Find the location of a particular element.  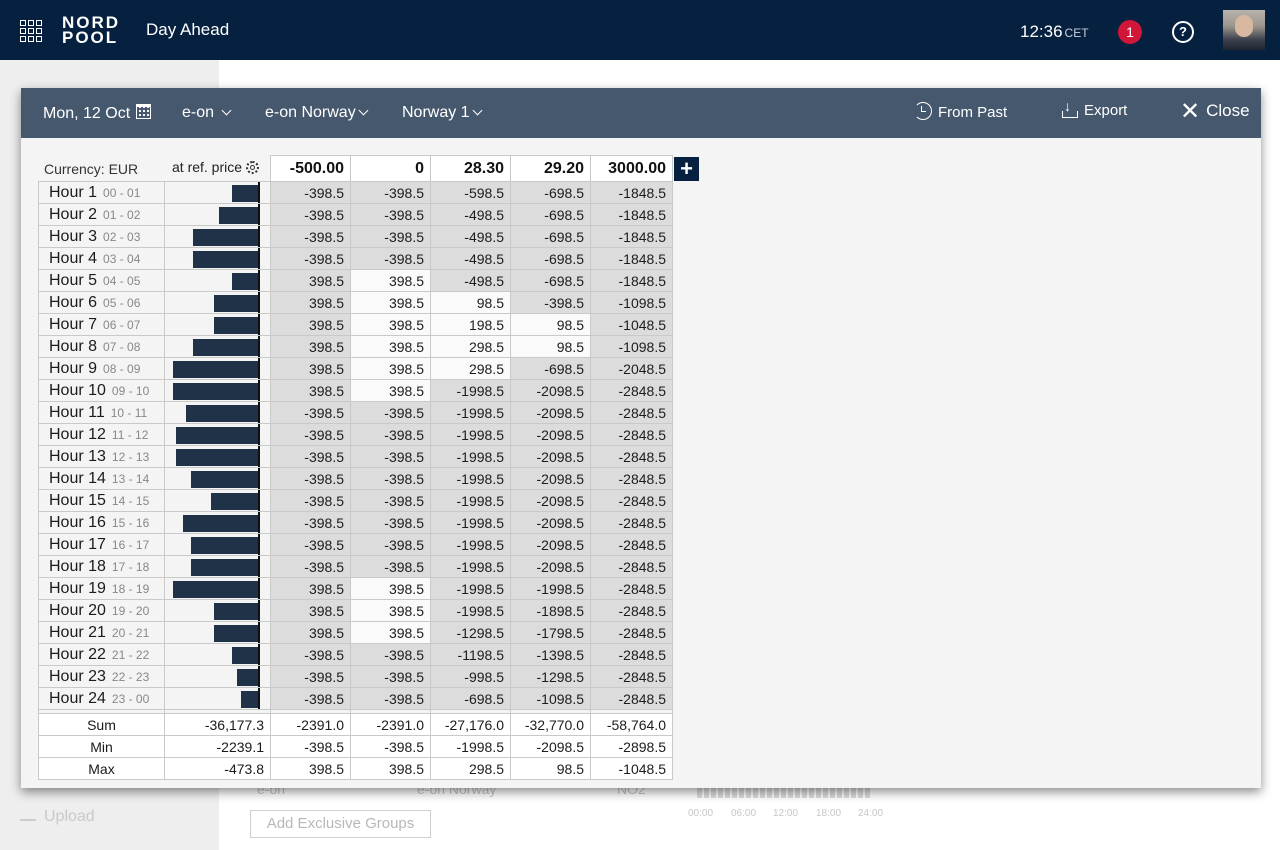

volume-cell: -1798.5 is located at coordinates (550, 632).